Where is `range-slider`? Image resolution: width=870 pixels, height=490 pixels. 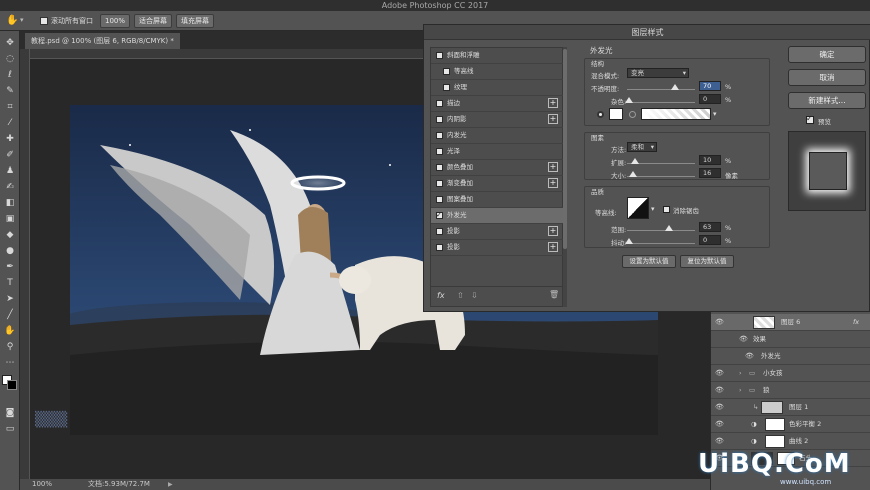
range-slider is located at coordinates (661, 230).